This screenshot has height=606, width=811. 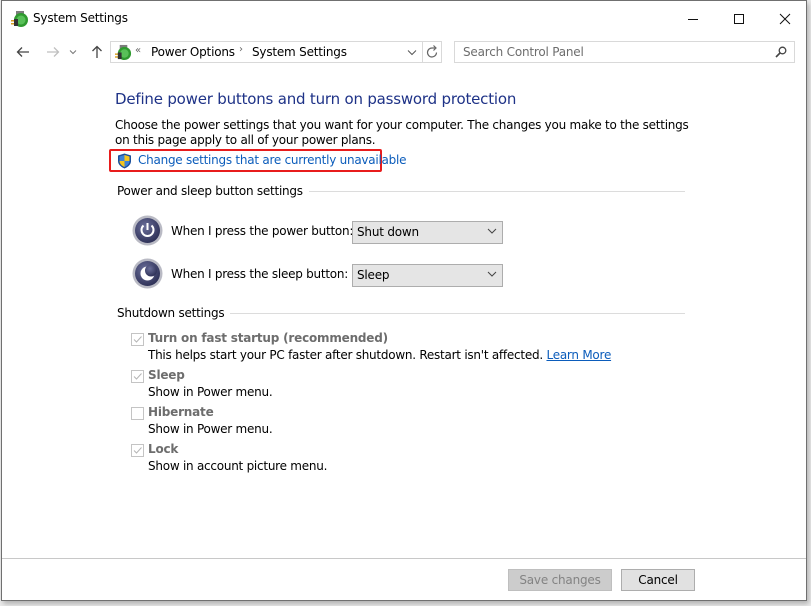 What do you see at coordinates (238, 466) in the screenshot?
I see `lock-option-description: Show in account picture menu.` at bounding box center [238, 466].